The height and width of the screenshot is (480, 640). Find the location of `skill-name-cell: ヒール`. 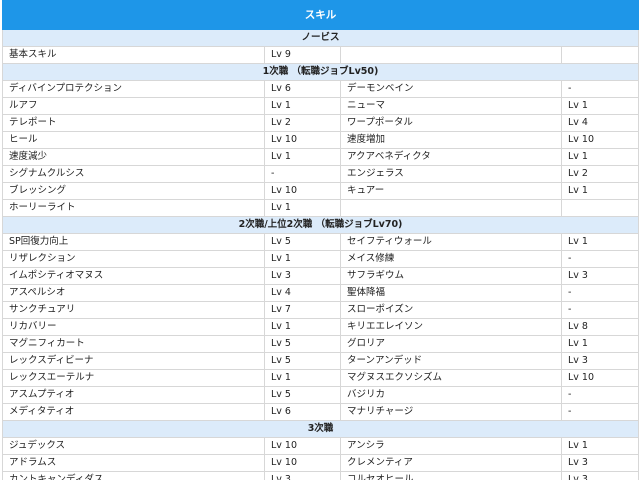

skill-name-cell: ヒール is located at coordinates (133, 140).